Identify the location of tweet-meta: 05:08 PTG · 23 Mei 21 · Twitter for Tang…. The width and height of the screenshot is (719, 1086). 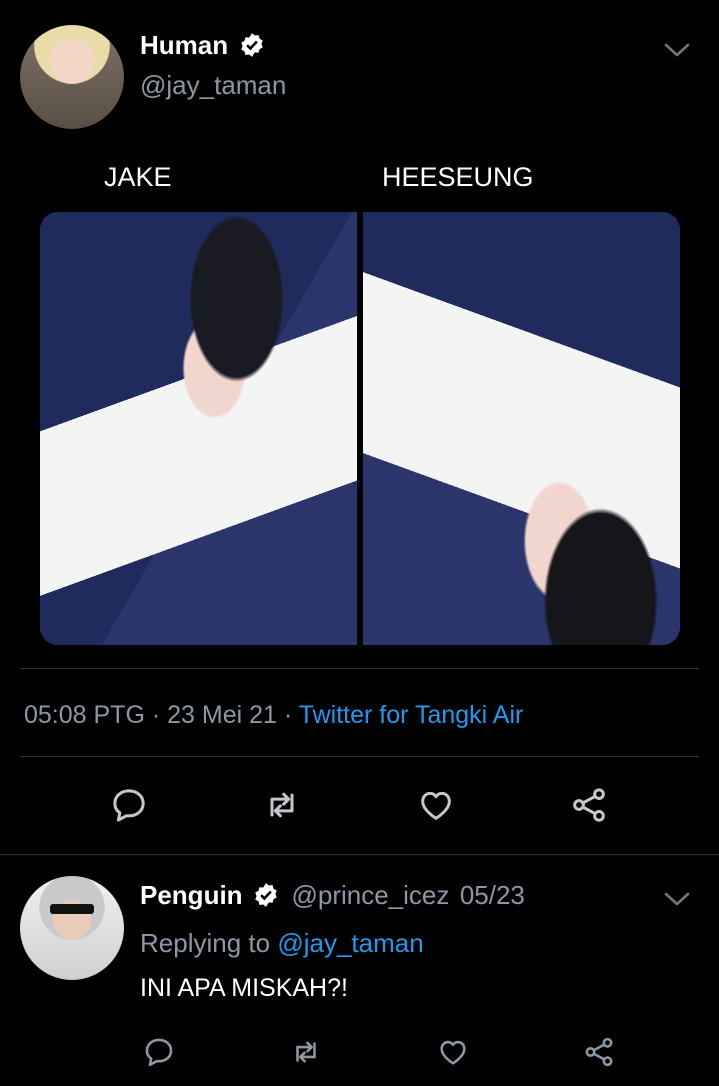
(273, 715).